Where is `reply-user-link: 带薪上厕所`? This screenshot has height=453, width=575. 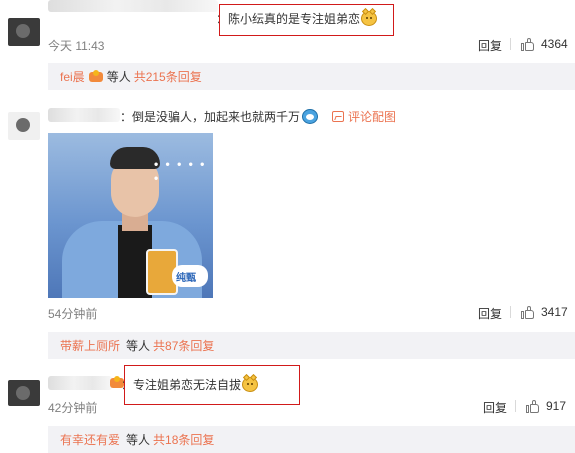 reply-user-link: 带薪上厕所 is located at coordinates (90, 345).